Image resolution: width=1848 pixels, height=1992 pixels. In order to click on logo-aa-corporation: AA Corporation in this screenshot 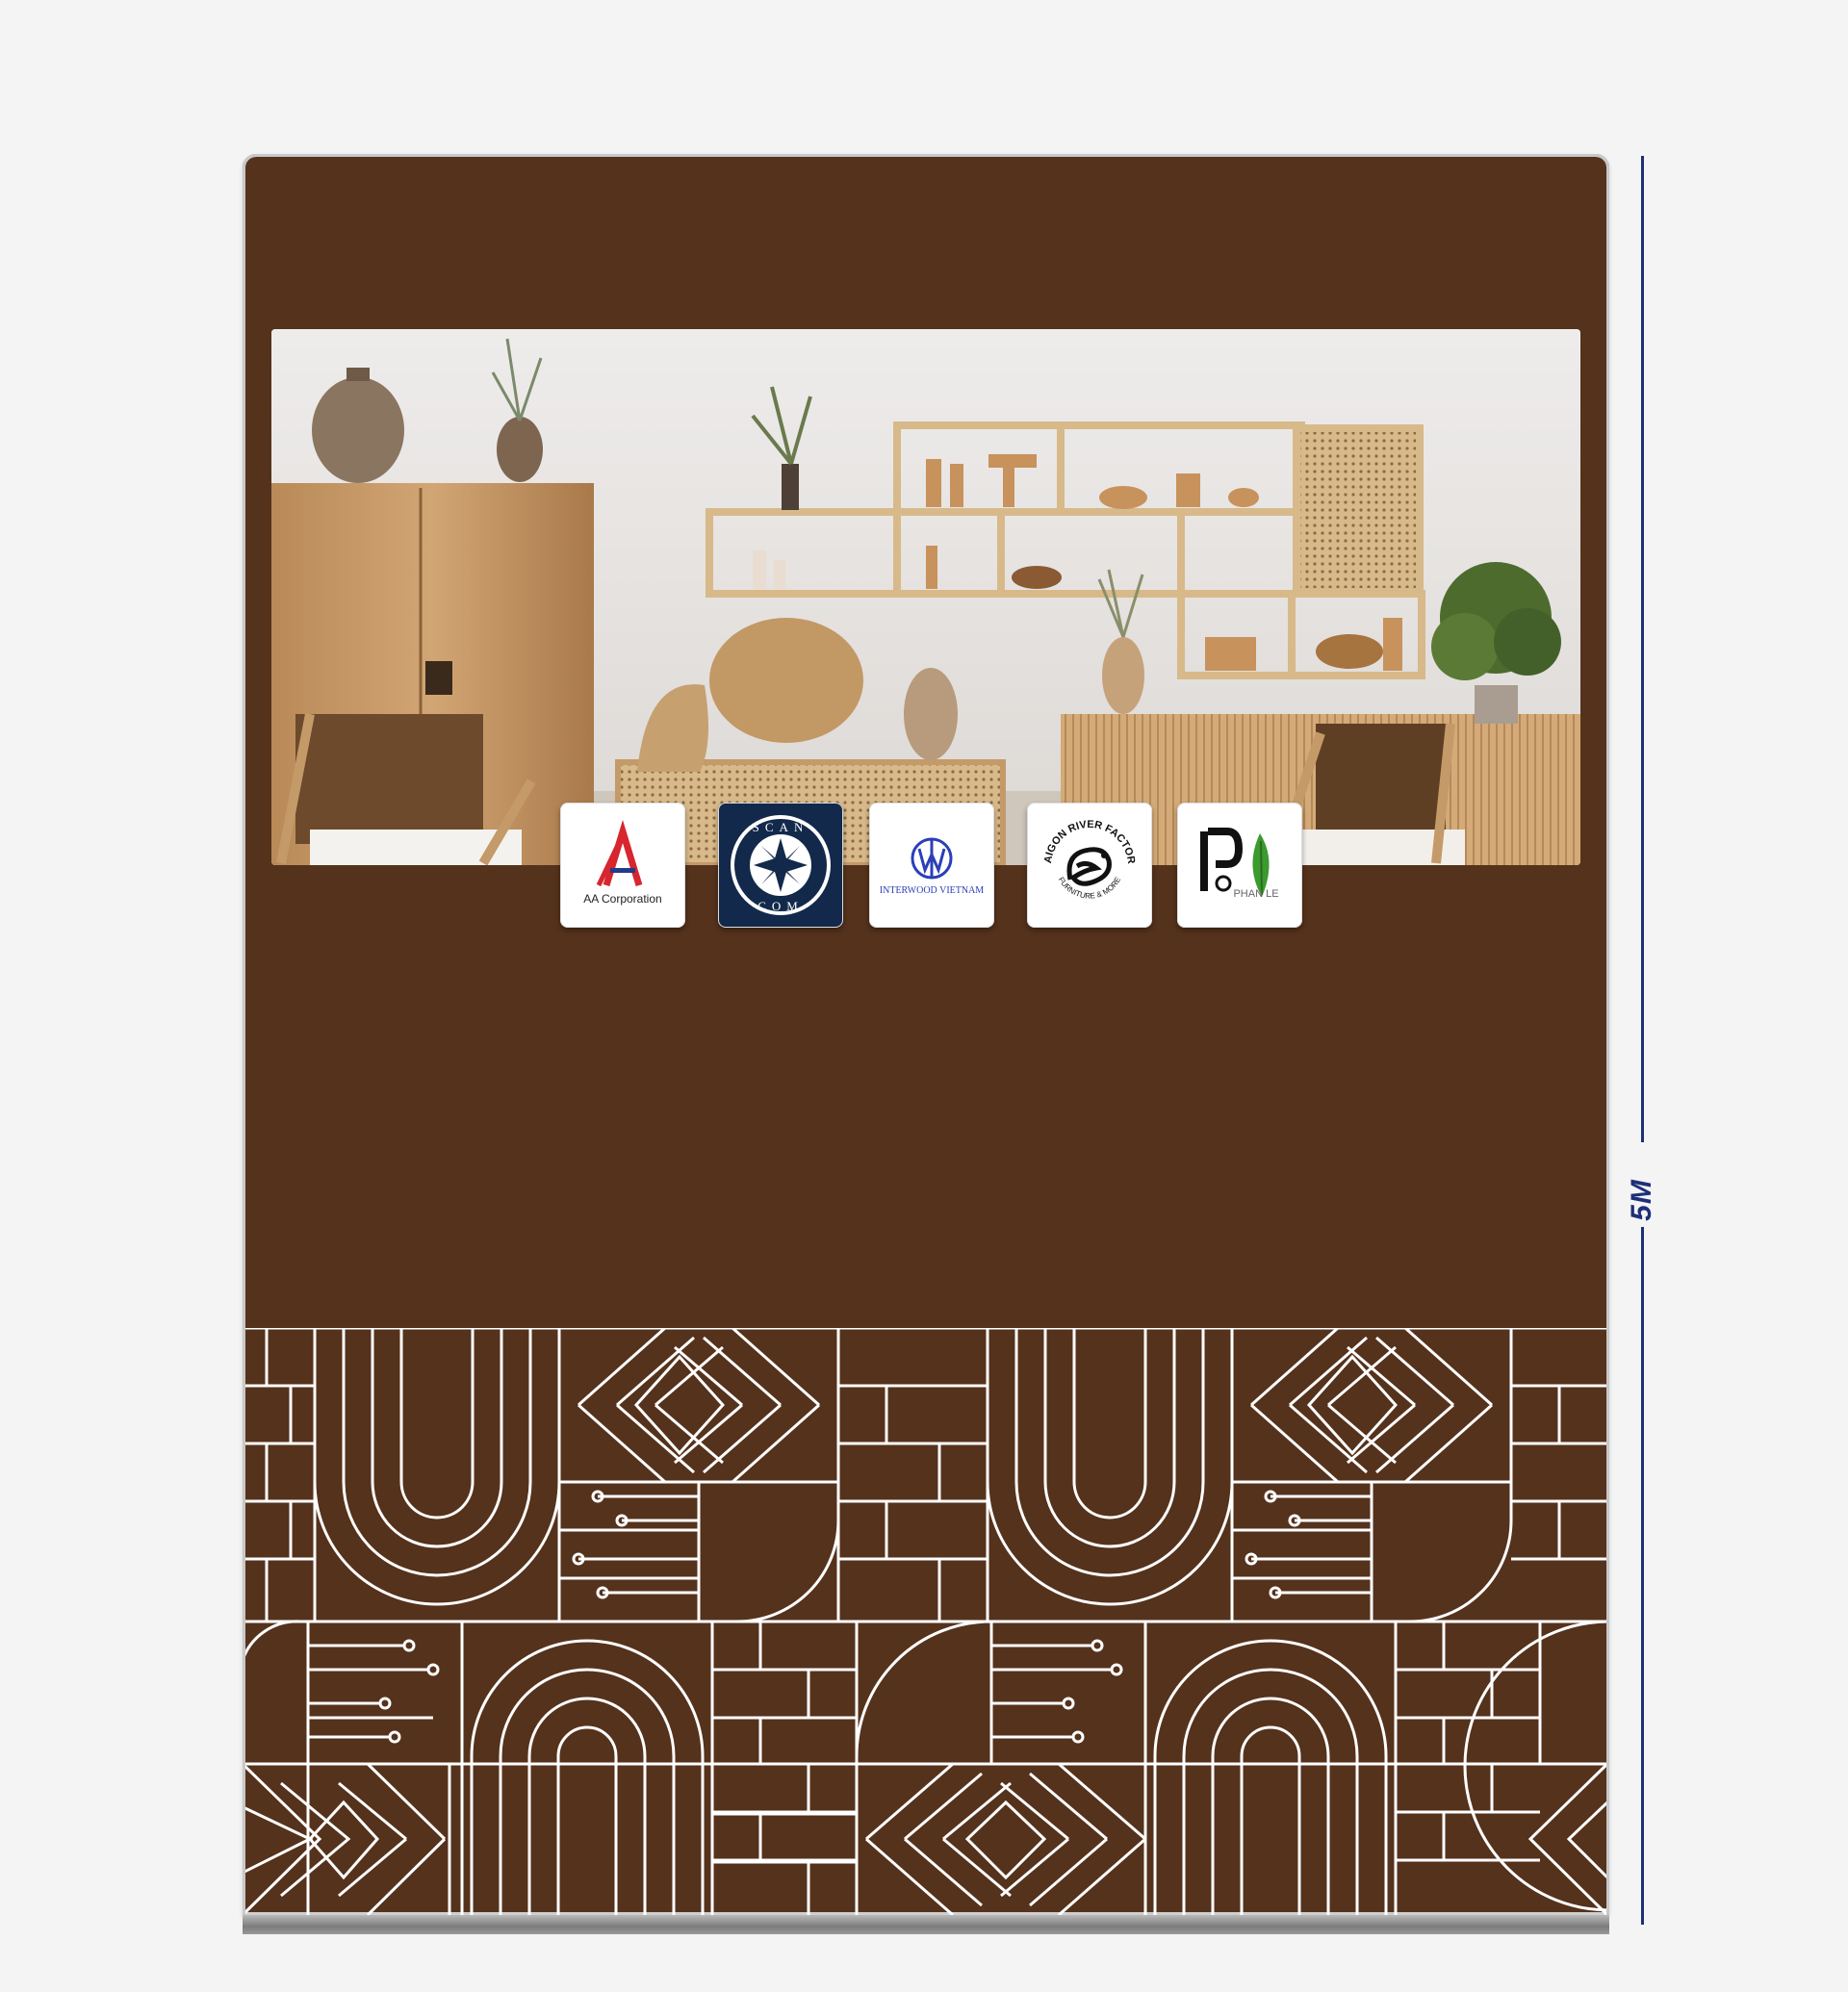, I will do `click(622, 865)`.